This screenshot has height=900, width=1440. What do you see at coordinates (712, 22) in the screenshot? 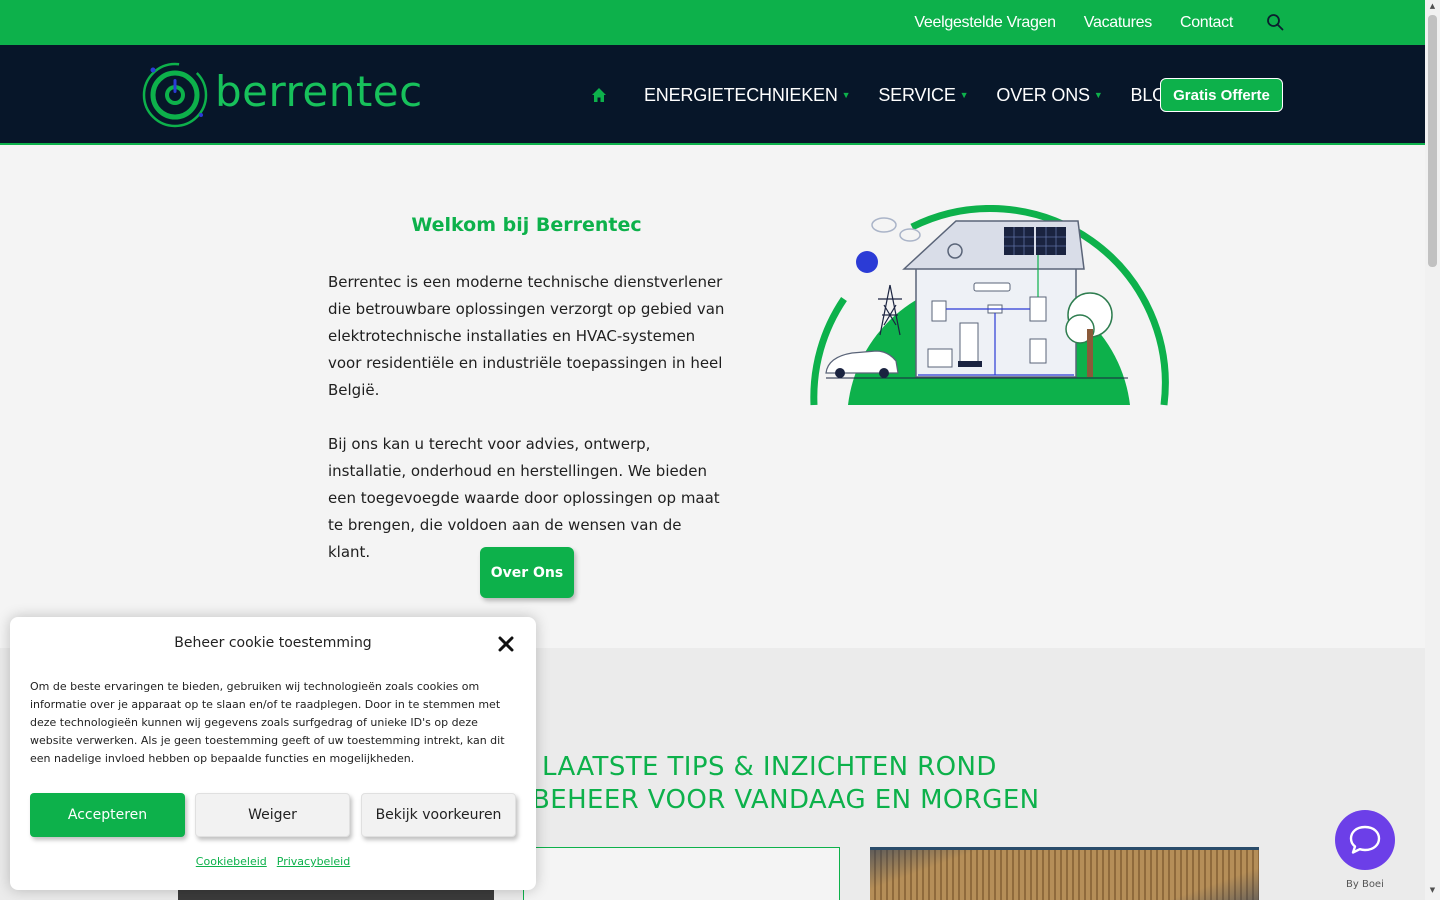
I see `top-bar: Veelgestelde Vragen Vacatures Contact` at bounding box center [712, 22].